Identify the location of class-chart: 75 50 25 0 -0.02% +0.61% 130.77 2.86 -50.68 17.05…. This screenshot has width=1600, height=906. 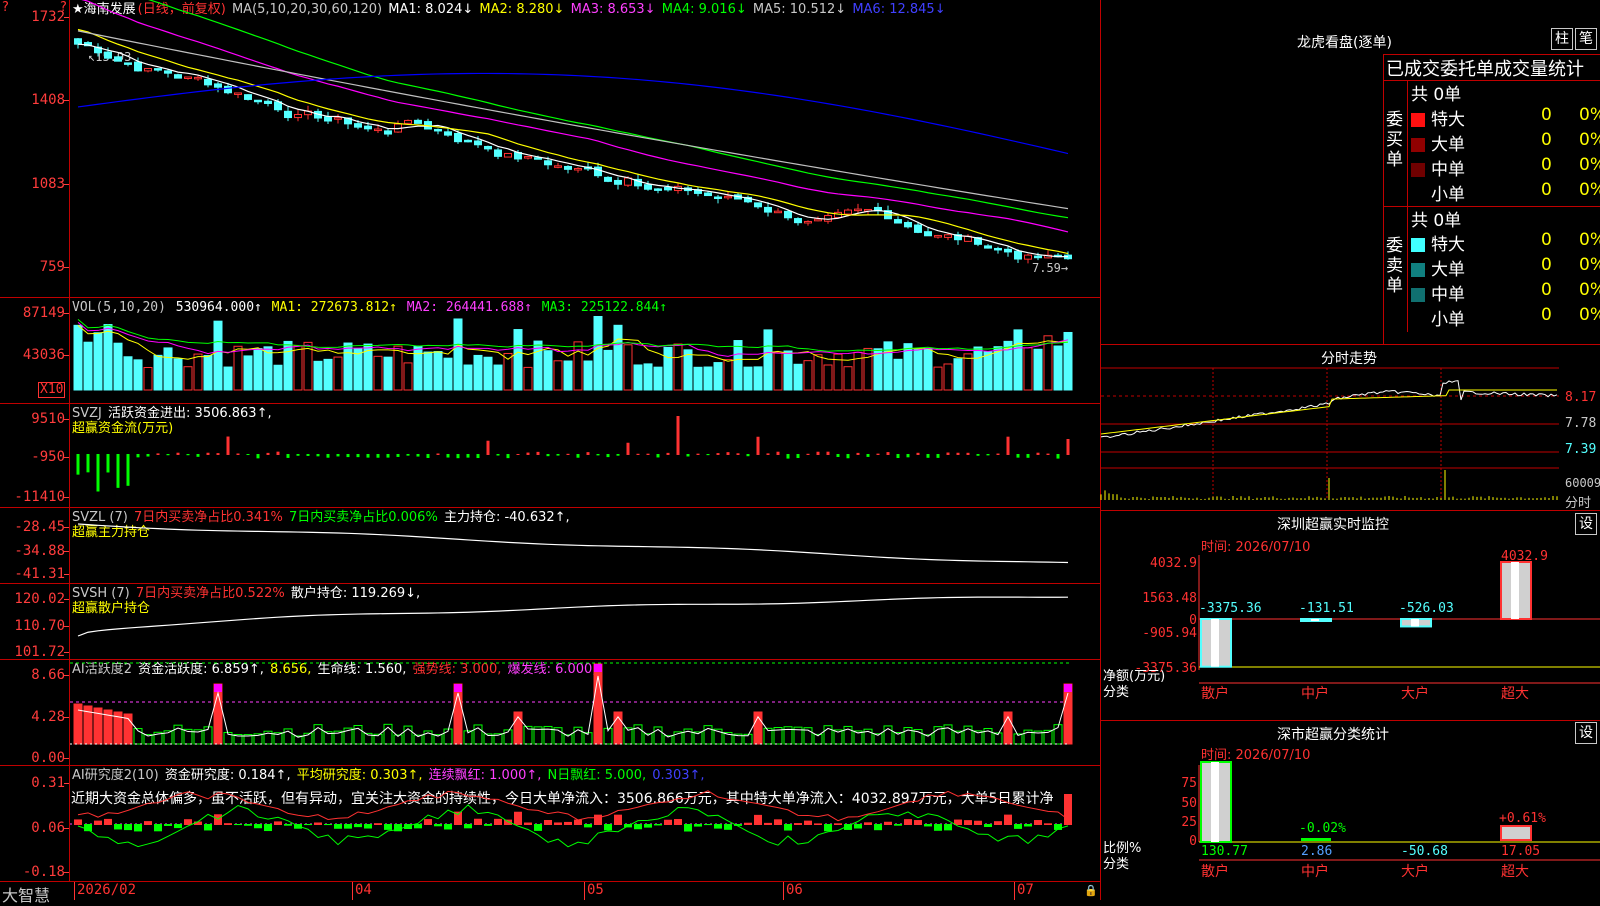
(1350, 830).